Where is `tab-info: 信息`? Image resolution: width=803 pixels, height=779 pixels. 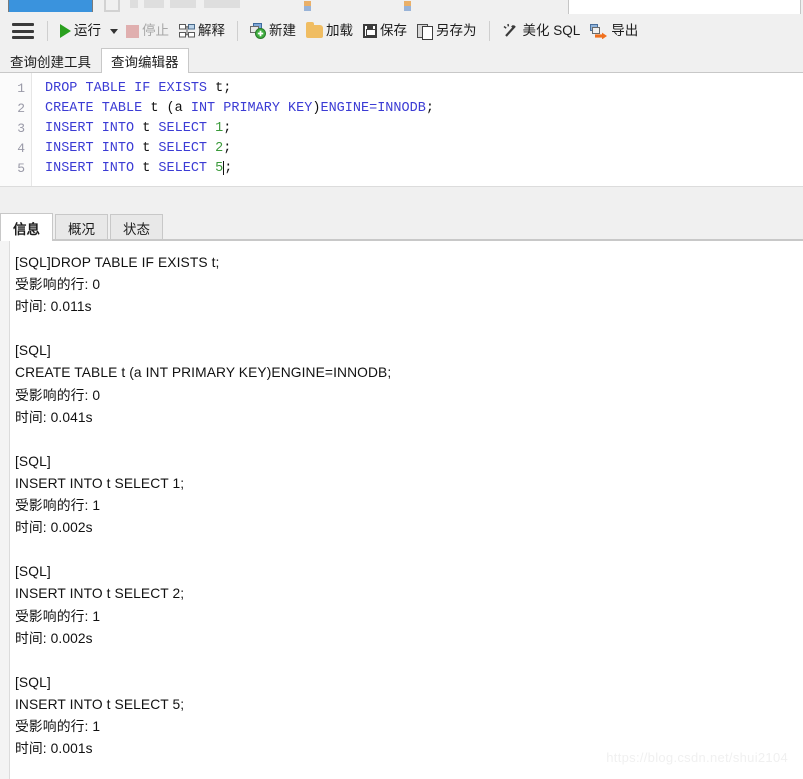
tab-info: 信息 is located at coordinates (26, 227).